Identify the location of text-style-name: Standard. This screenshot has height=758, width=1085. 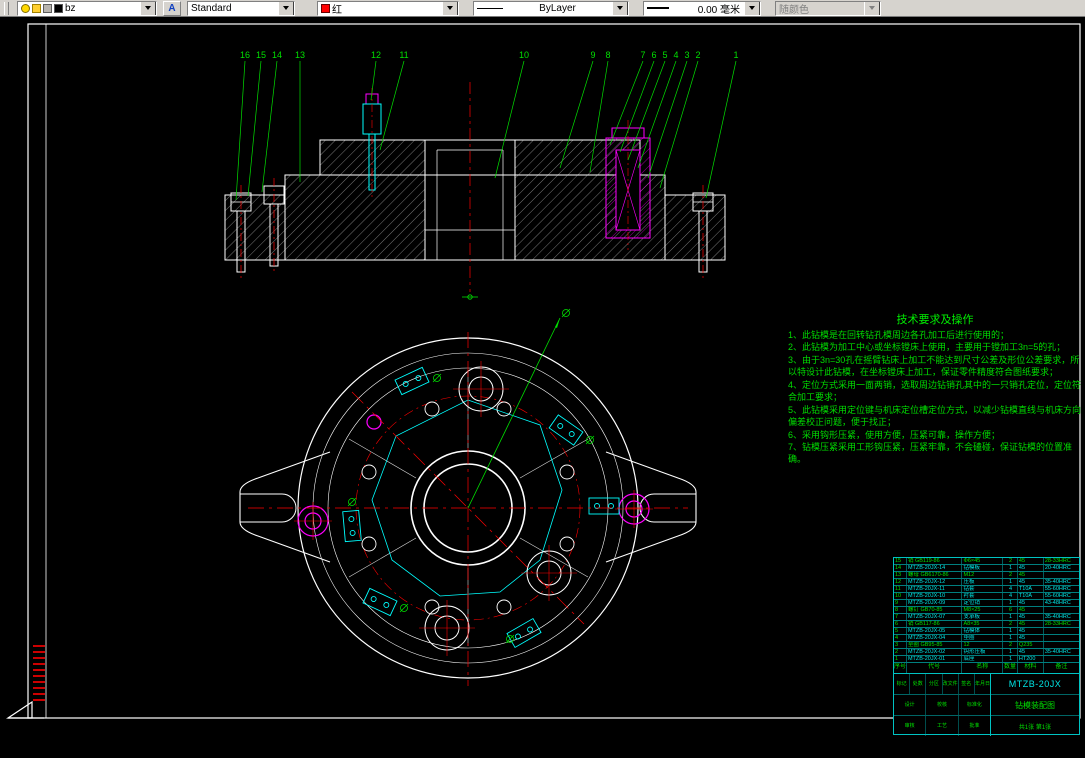
(211, 8).